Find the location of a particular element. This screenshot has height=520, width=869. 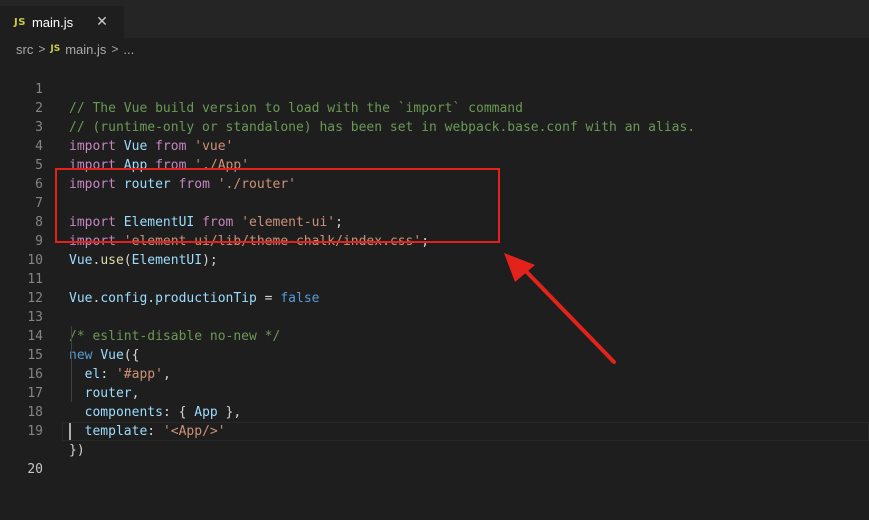

annotation-arrow is located at coordinates (560, 308).